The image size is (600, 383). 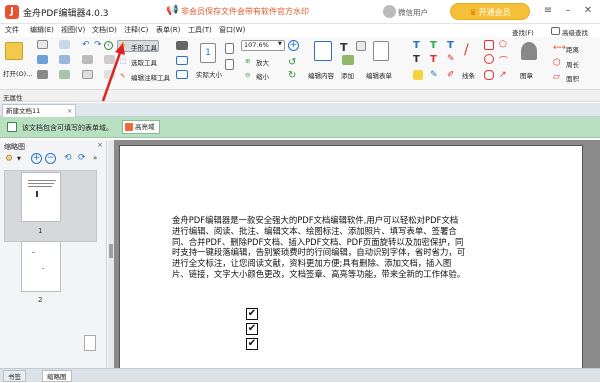 What do you see at coordinates (42, 44) in the screenshot?
I see `new-icon` at bounding box center [42, 44].